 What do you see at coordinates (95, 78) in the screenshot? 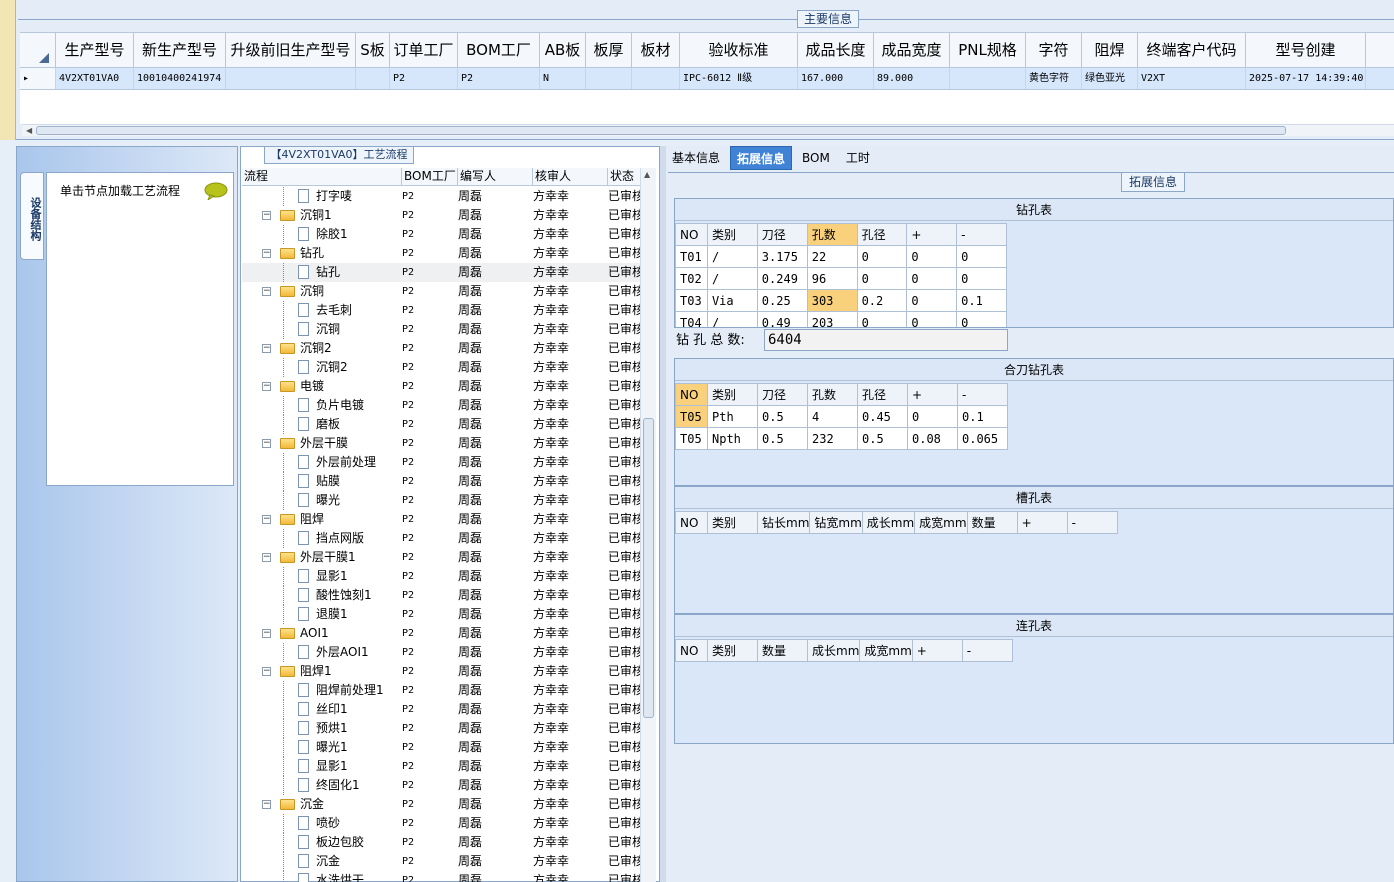
I see `main-grid-cell: 4V2XT01VA0` at bounding box center [95, 78].